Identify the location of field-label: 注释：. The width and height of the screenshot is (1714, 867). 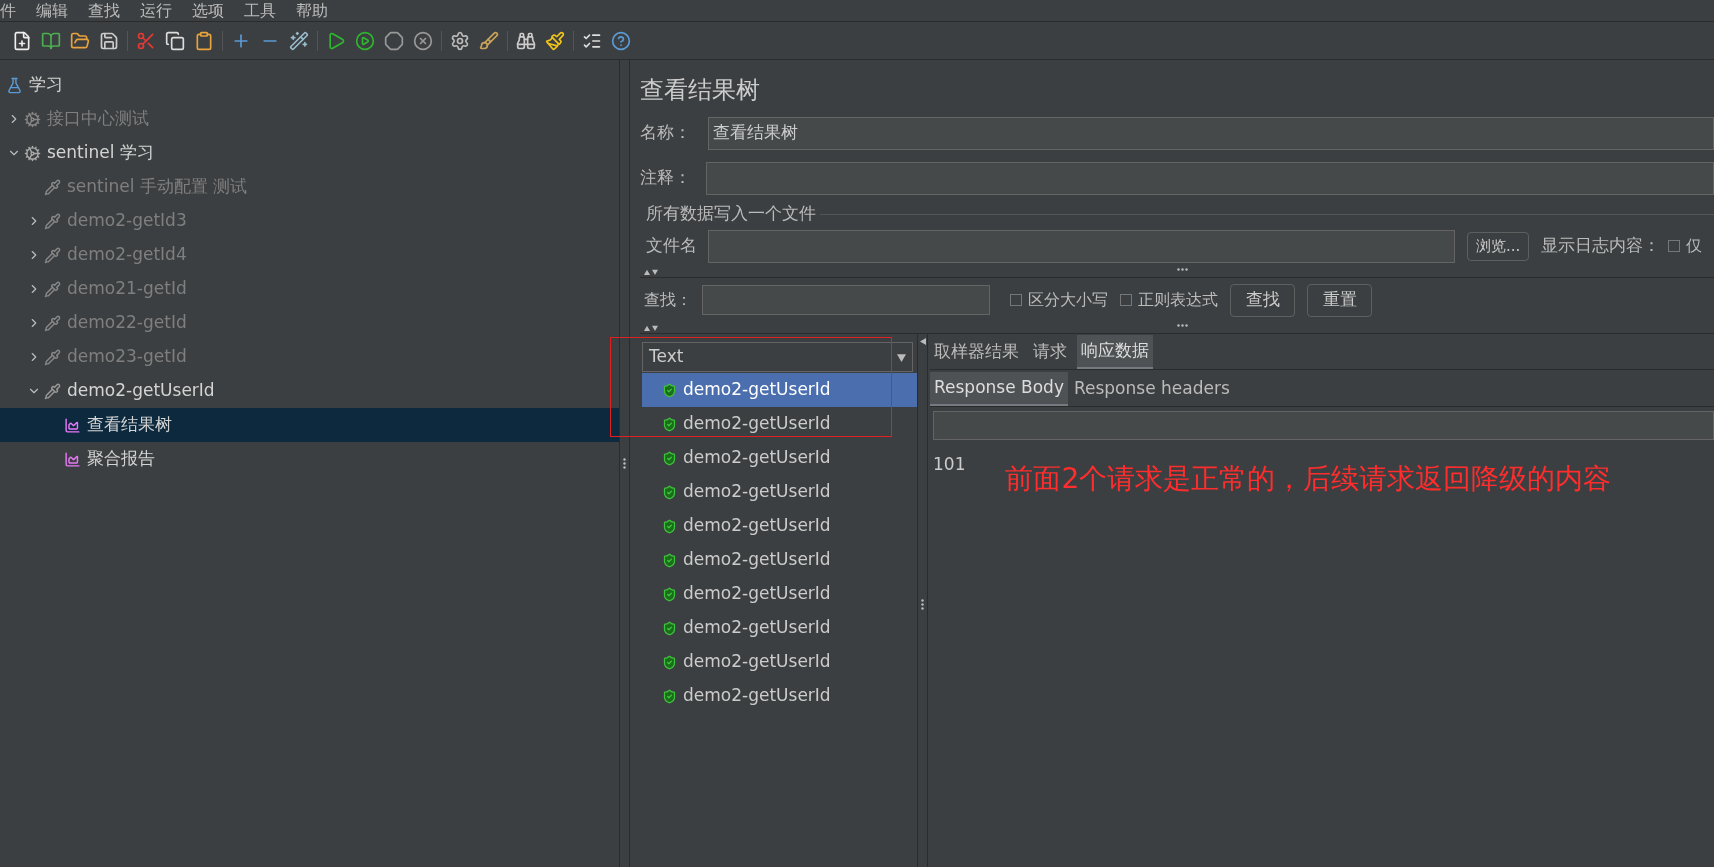
(666, 178).